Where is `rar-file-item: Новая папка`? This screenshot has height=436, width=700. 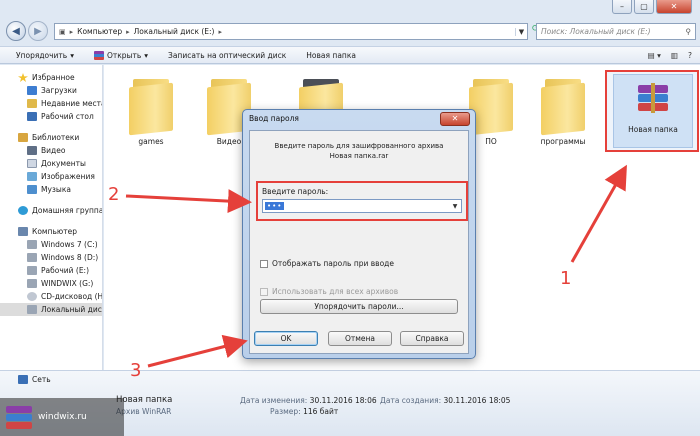 rar-file-item: Новая папка is located at coordinates (653, 111).